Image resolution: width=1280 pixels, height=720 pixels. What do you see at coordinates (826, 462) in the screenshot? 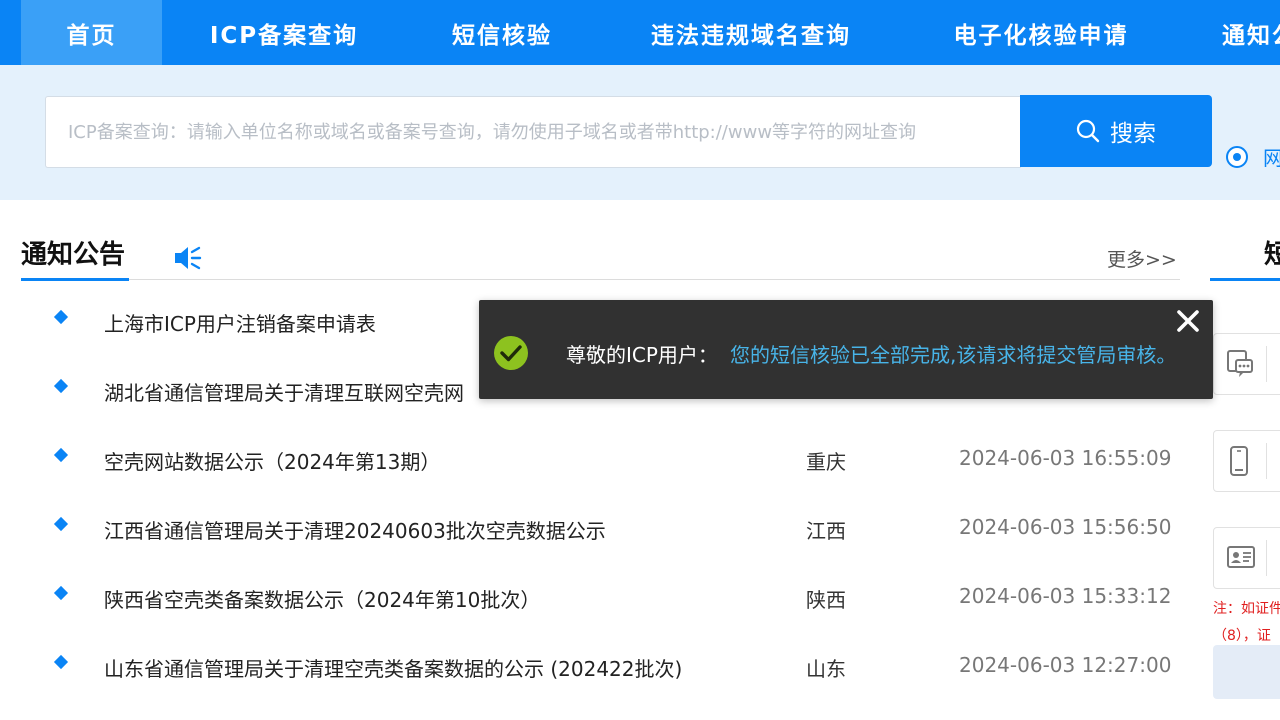
I see `notice-item-region: 重庆` at bounding box center [826, 462].